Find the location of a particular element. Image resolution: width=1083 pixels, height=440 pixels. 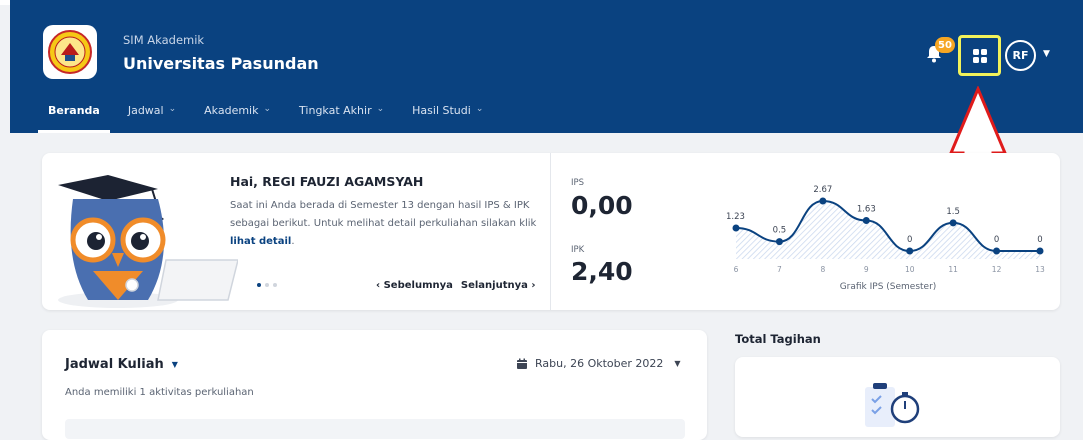

date-selector: Rabu, 26 Oktober 2022 ▼ is located at coordinates (598, 363).